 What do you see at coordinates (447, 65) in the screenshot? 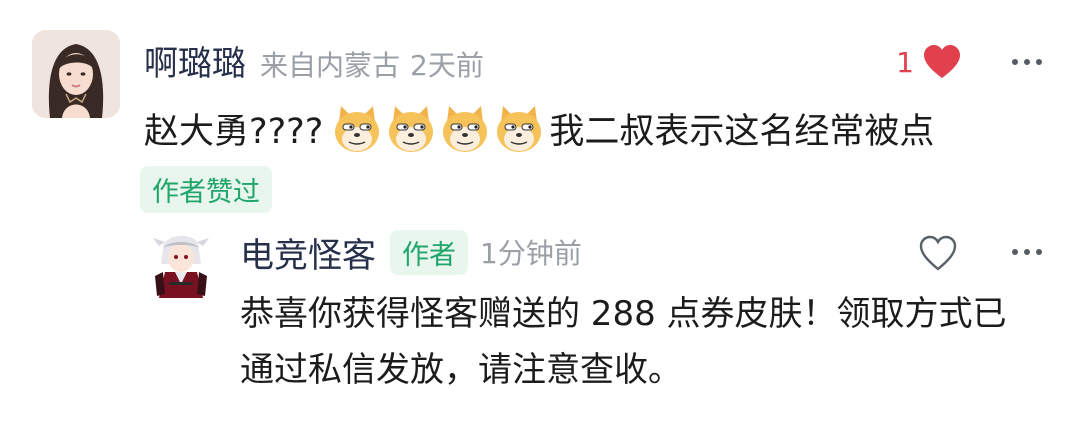
I see `timestamp: 2天前` at bounding box center [447, 65].